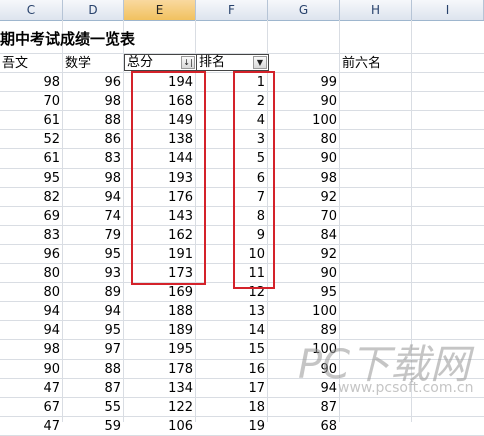 The image size is (484, 436). I want to click on cell-c-row-20: 47, so click(31, 388).